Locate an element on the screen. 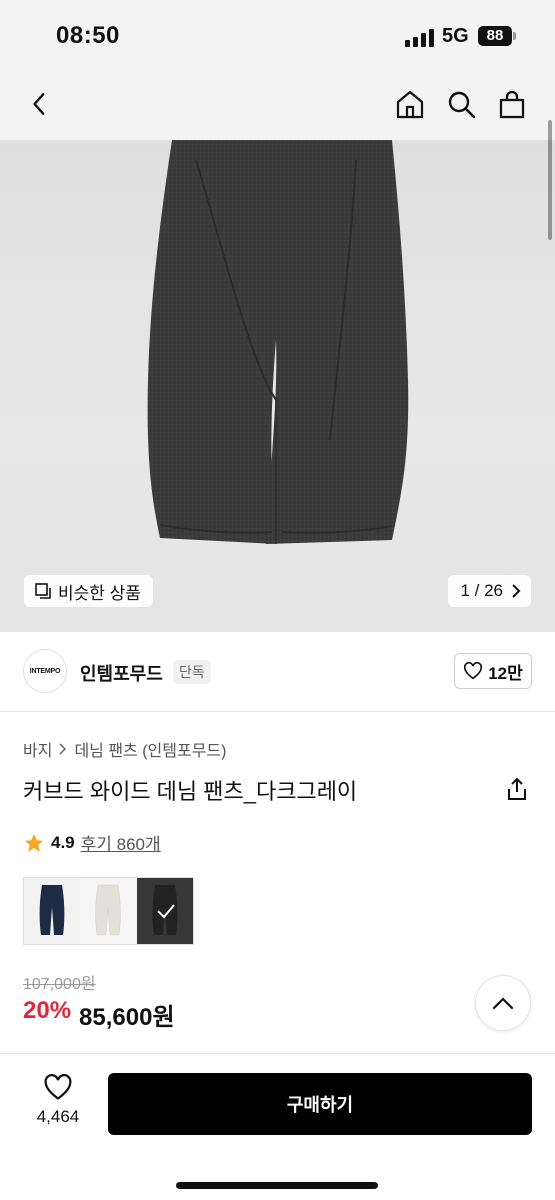 This screenshot has height=1200, width=555. scrollbar is located at coordinates (550, 180).